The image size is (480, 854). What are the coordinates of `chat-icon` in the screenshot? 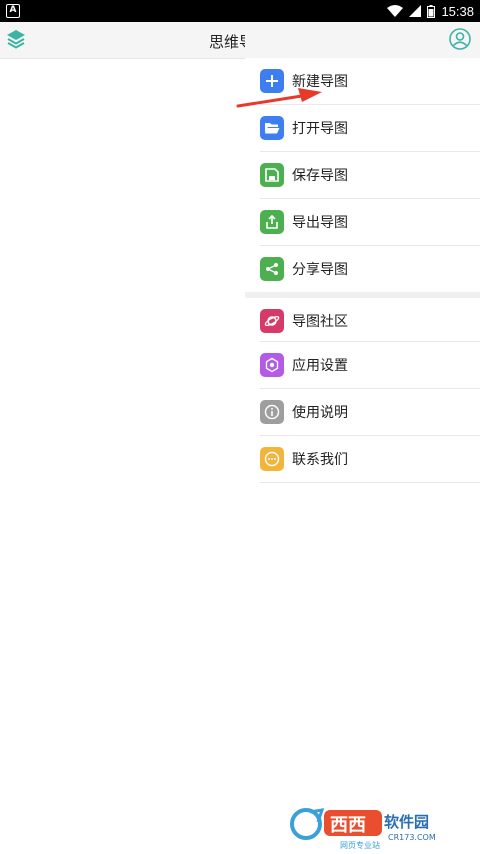 It's located at (272, 459).